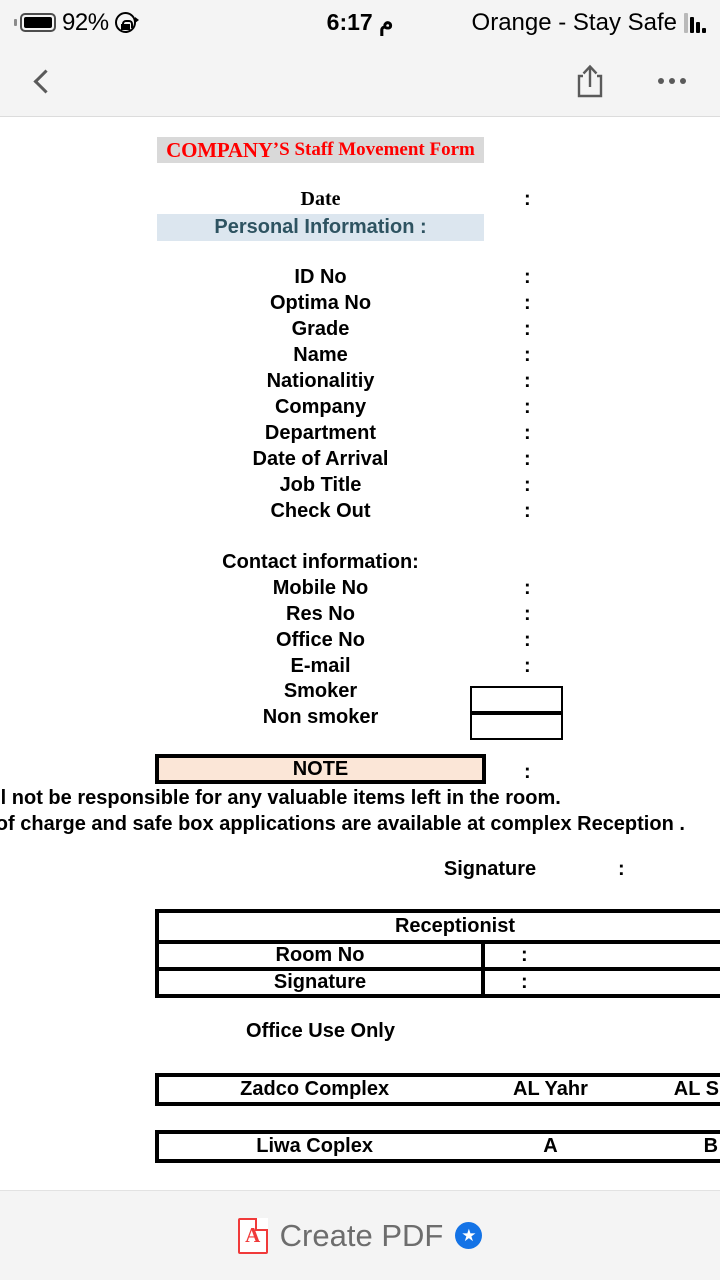  What do you see at coordinates (45, 81) in the screenshot?
I see `chevron-left-icon` at bounding box center [45, 81].